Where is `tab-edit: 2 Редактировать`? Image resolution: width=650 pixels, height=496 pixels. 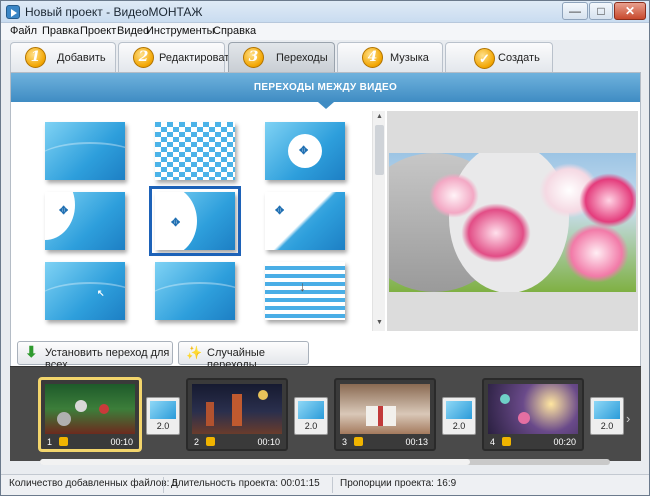 tab-edit: 2 Редактировать is located at coordinates (176, 57).